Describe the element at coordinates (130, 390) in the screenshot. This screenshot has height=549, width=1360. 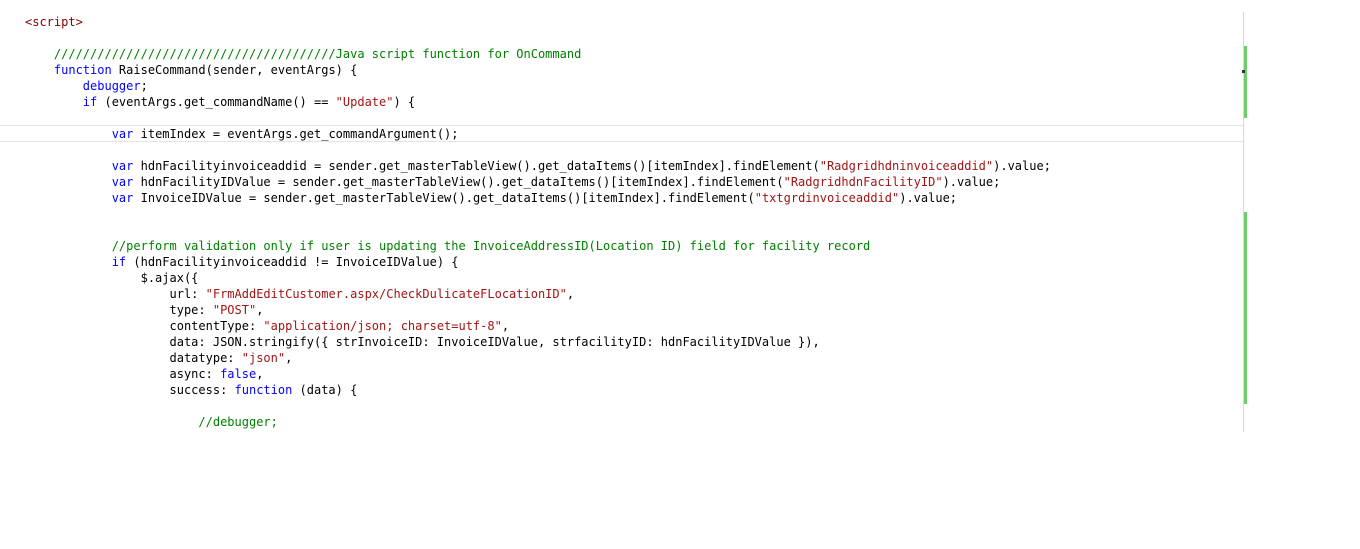
I see `code-text: success:` at that location.